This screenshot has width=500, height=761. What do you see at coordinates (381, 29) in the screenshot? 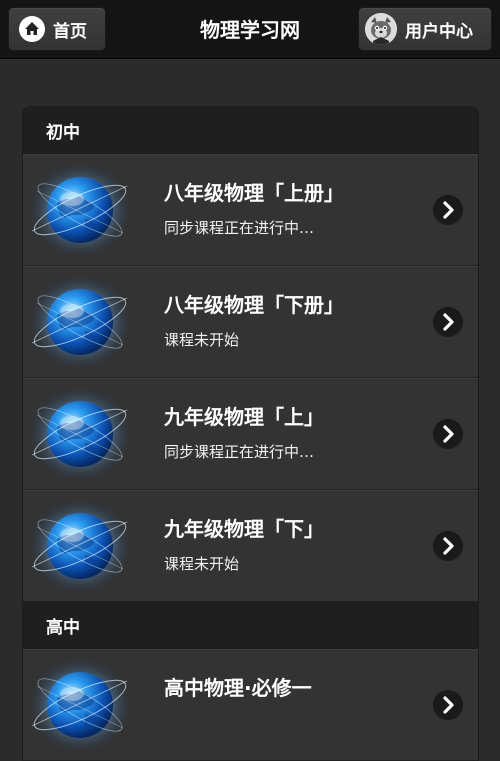
I see `avatar-icon` at bounding box center [381, 29].